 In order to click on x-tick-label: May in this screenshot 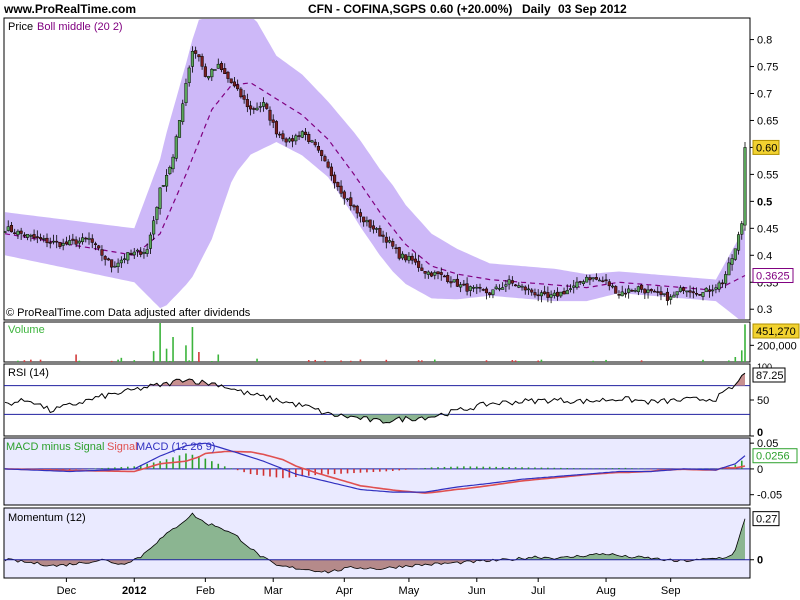, I will do `click(409, 591)`.